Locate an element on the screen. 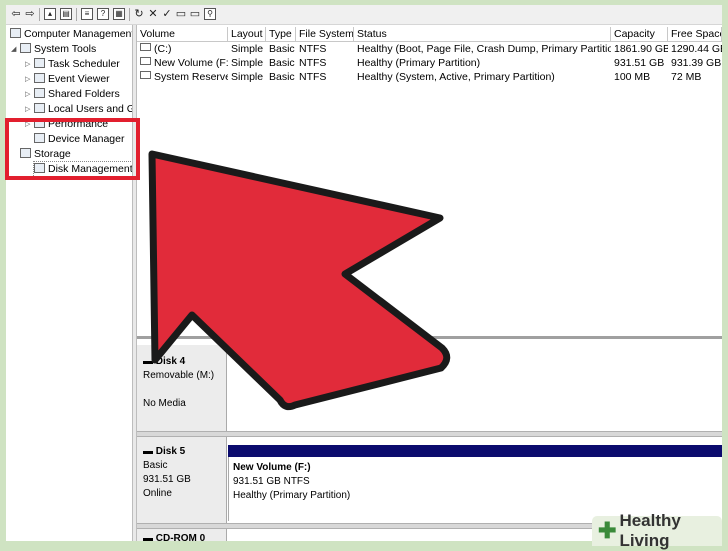 Image resolution: width=728 pixels, height=551 pixels. watermark: ✚ Healthy Living is located at coordinates (657, 530).